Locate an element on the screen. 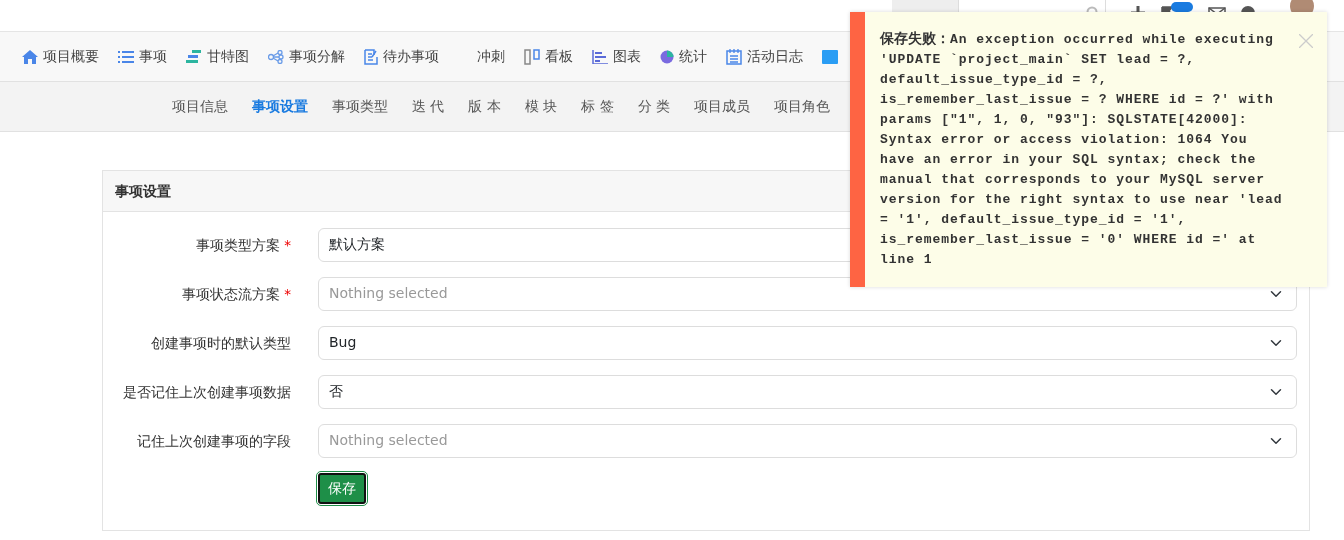 This screenshot has height=540, width=1344. app-icon is located at coordinates (830, 56).